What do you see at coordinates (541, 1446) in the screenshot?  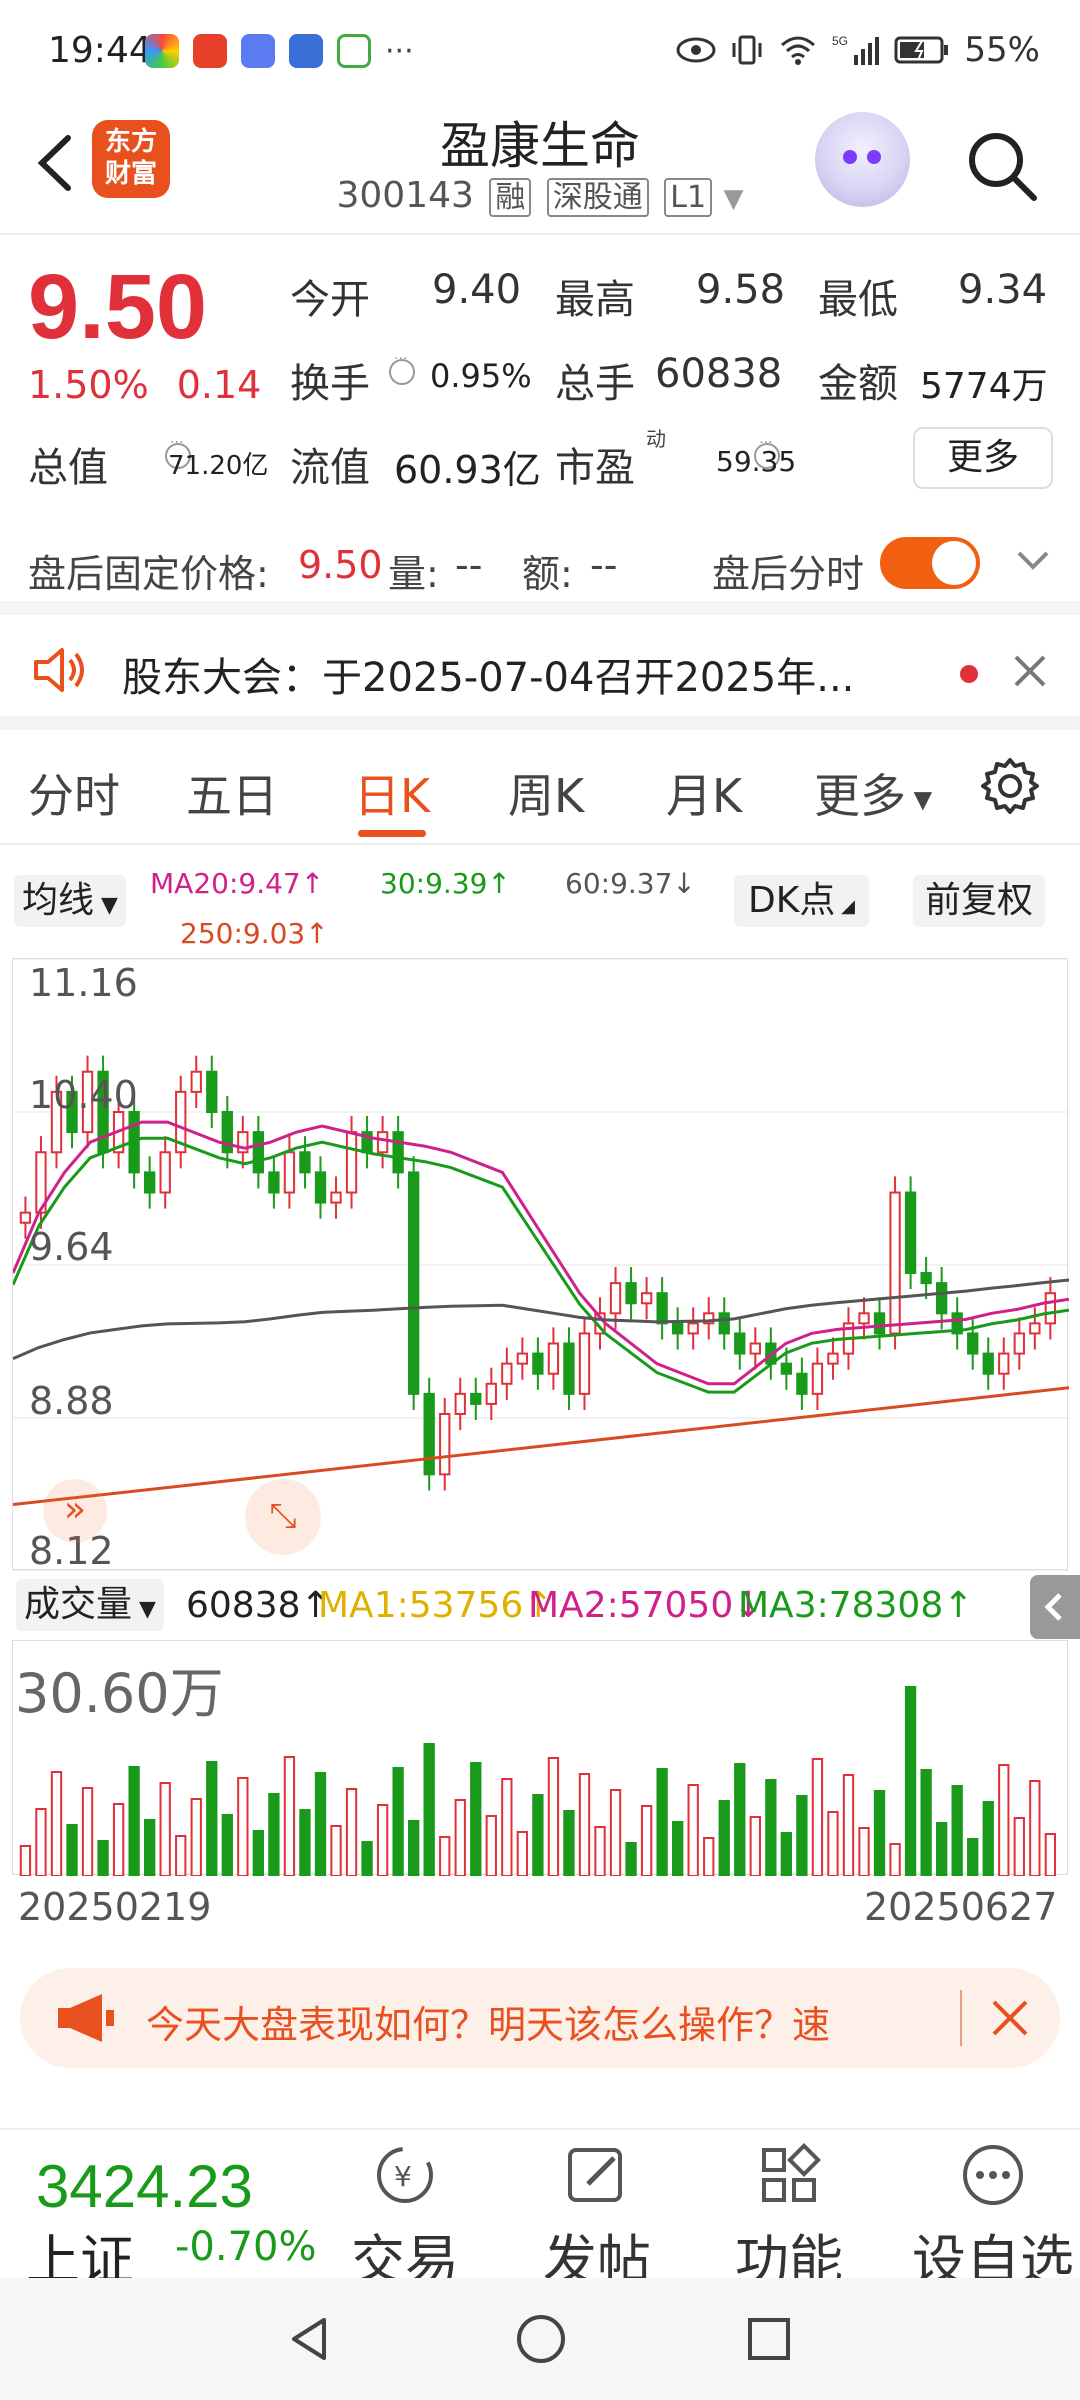 I see `ma250-line` at bounding box center [541, 1446].